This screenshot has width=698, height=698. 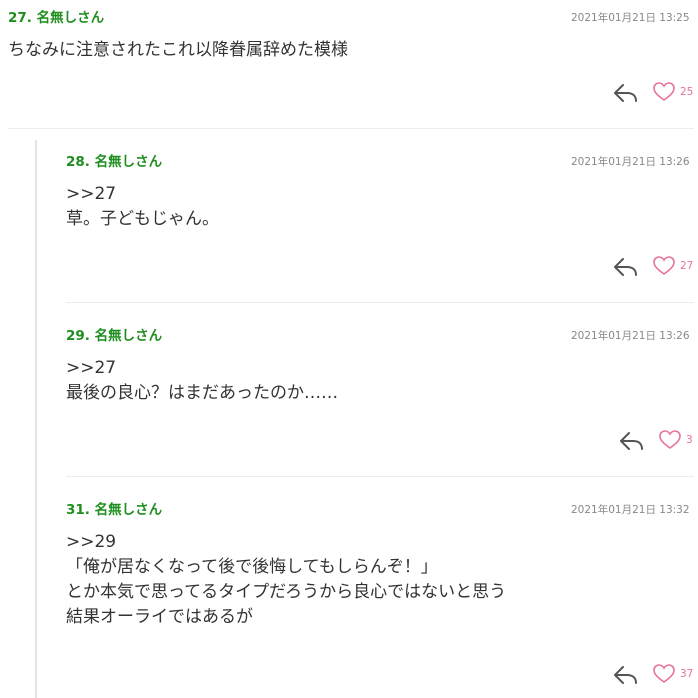 What do you see at coordinates (252, 567) in the screenshot?
I see `comment-line: 「俺が居なくなって後で後悔してもしらんぞ！」` at bounding box center [252, 567].